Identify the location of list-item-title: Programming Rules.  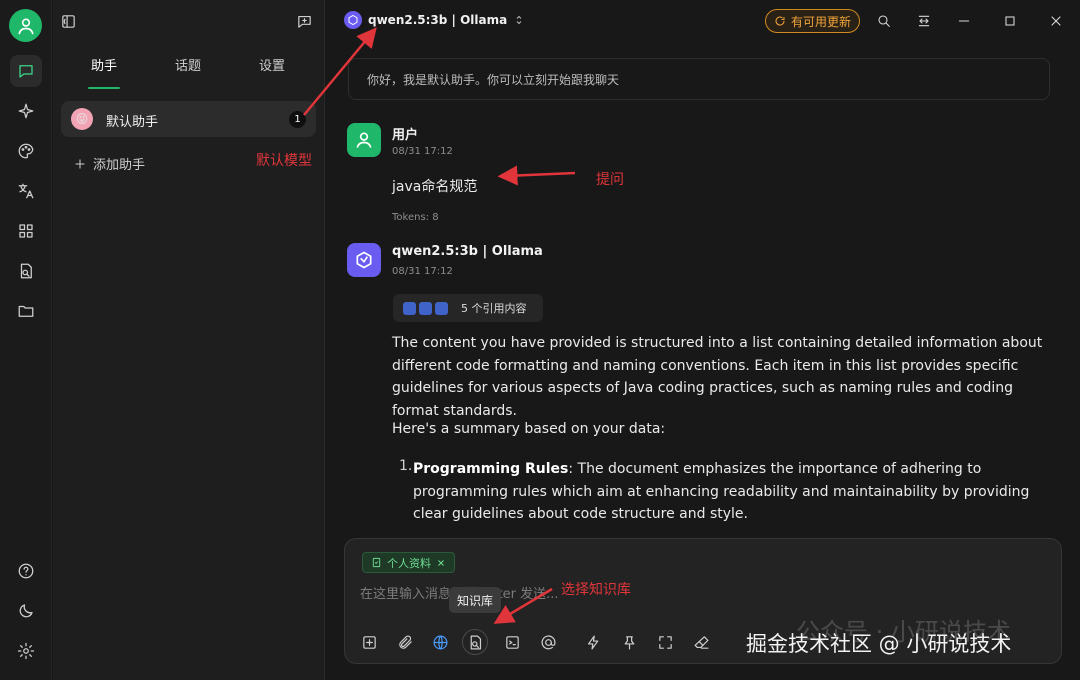
(491, 469).